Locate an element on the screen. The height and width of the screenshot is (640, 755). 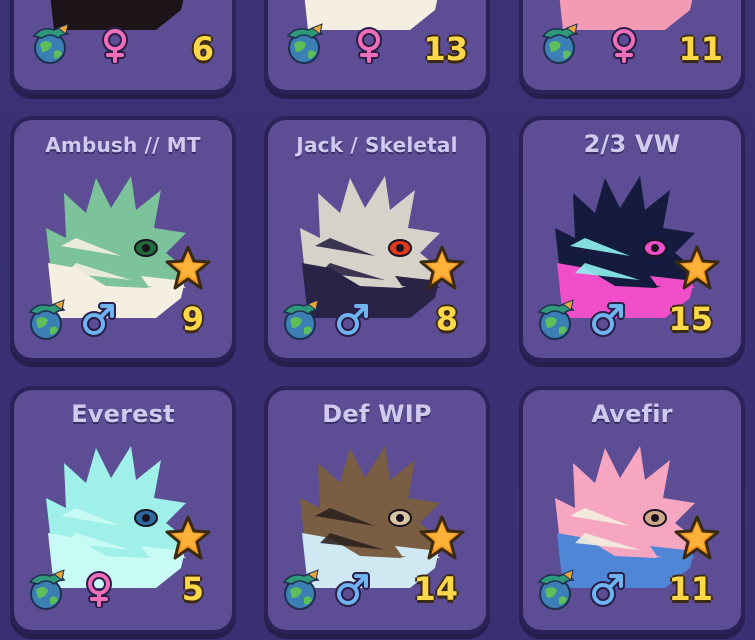
dragon-card-top-3: 11 is located at coordinates (632, 45).